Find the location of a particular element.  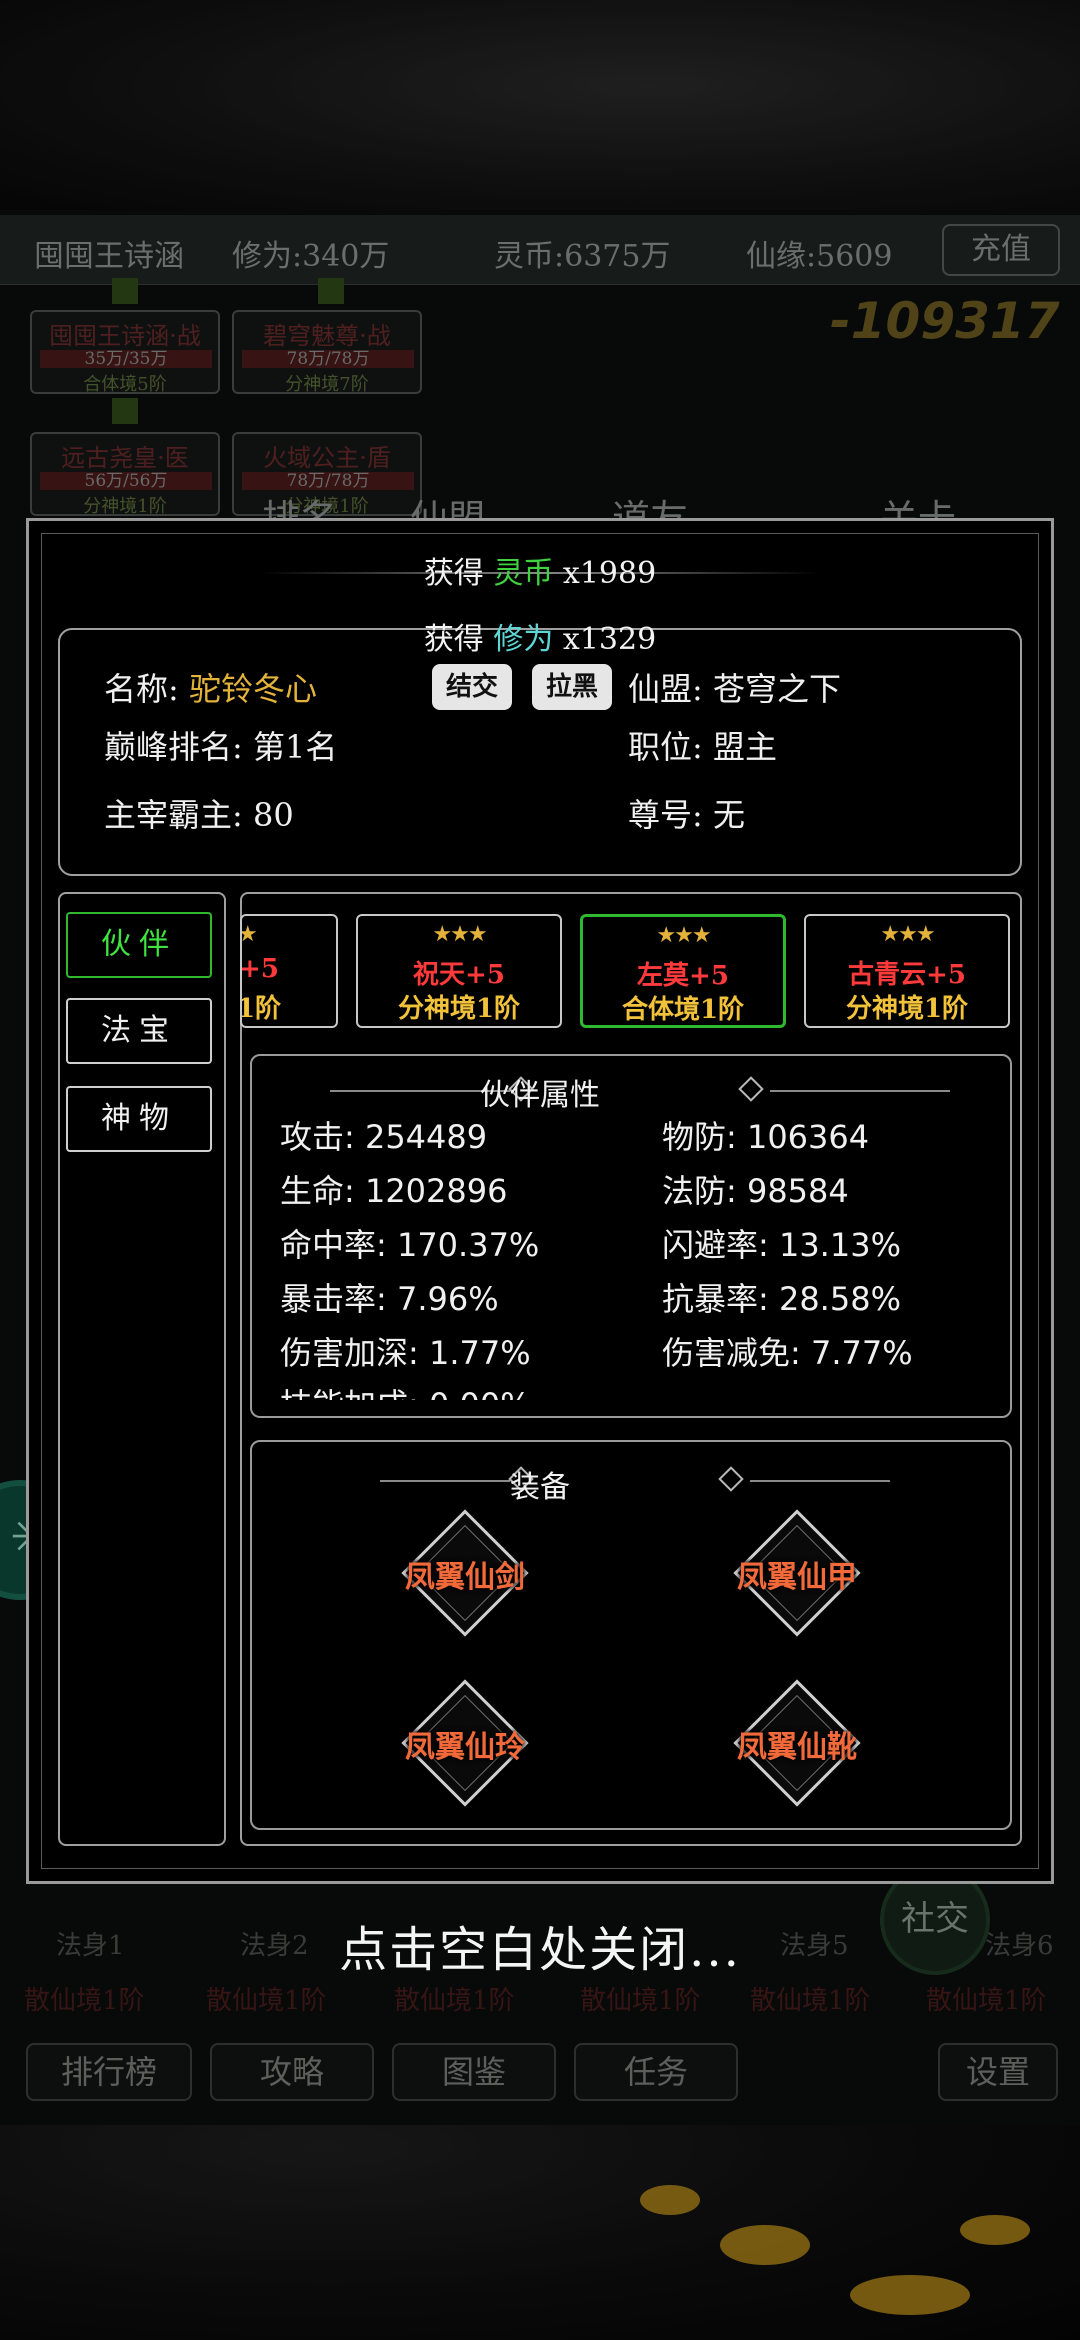

alliance-label: 仙盟: is located at coordinates (665, 689).